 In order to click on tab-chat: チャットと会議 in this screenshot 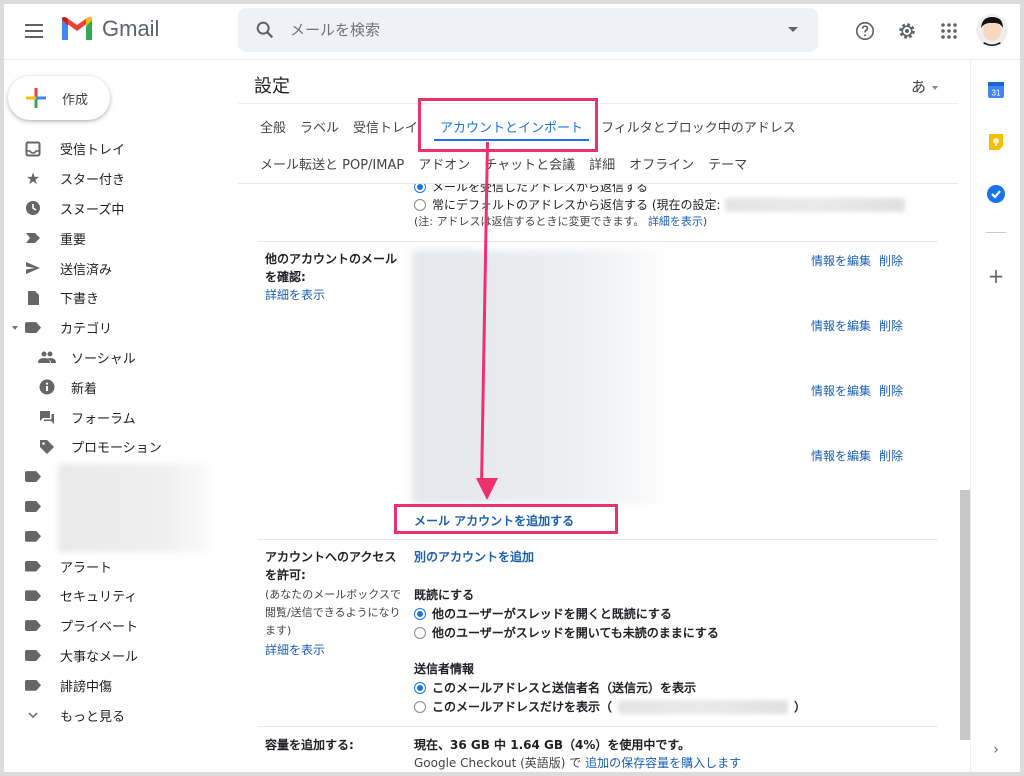, I will do `click(529, 163)`.